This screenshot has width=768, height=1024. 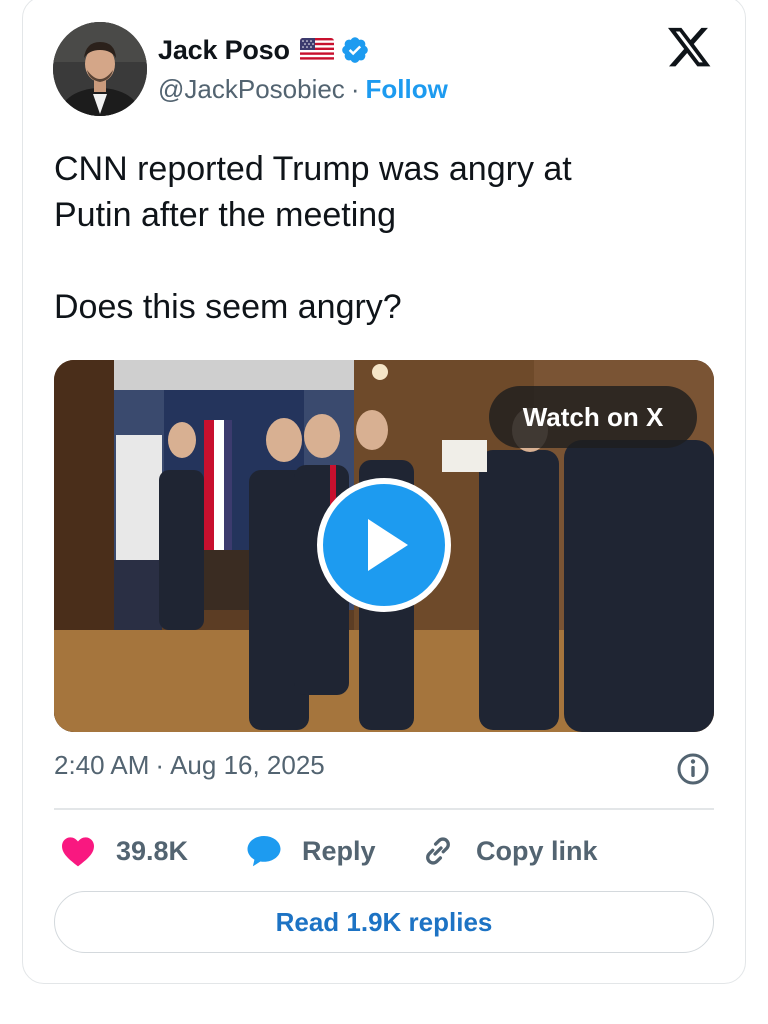 I want to click on tweet-actions: 39.8K Reply Copy link, so click(x=384, y=851).